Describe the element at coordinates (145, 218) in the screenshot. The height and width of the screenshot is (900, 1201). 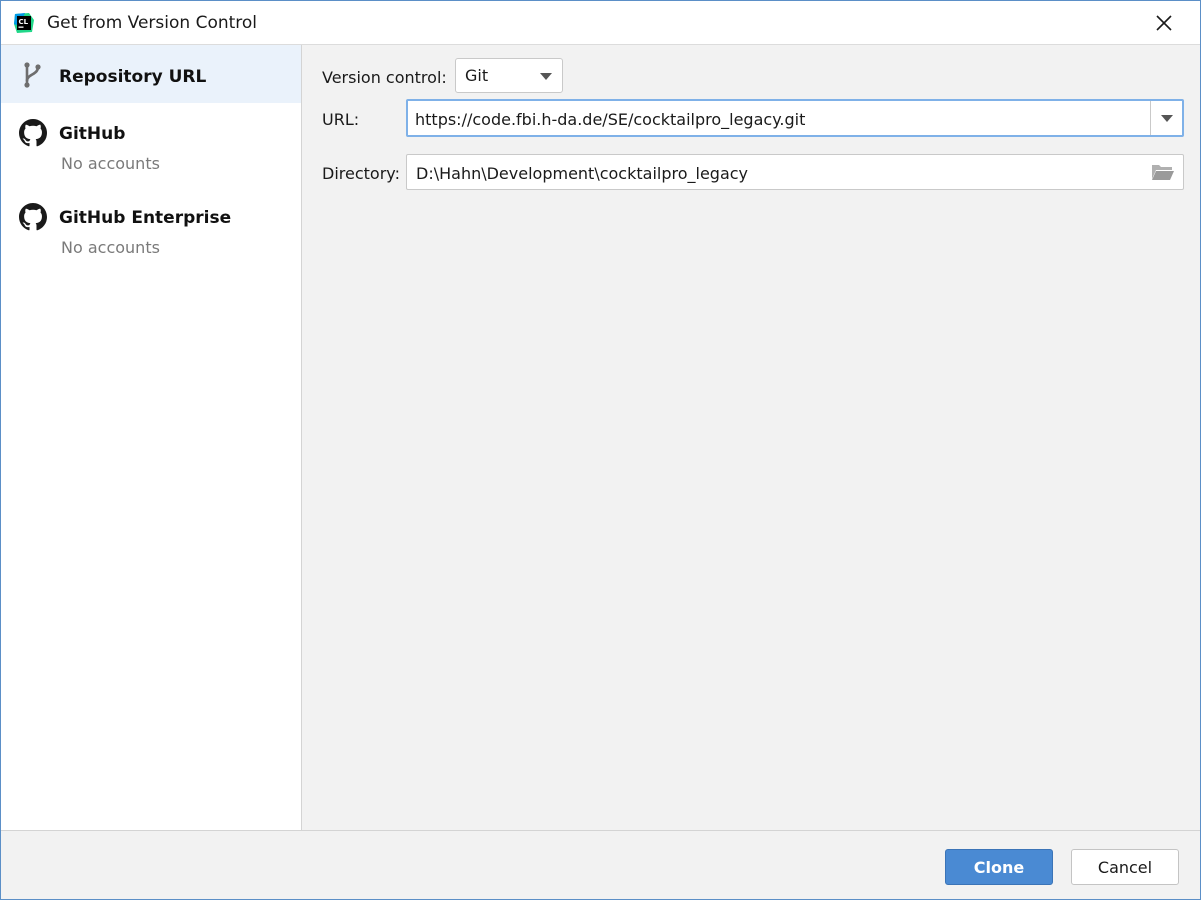
I see `sidebar-item-label: GitHub Enterprise` at that location.